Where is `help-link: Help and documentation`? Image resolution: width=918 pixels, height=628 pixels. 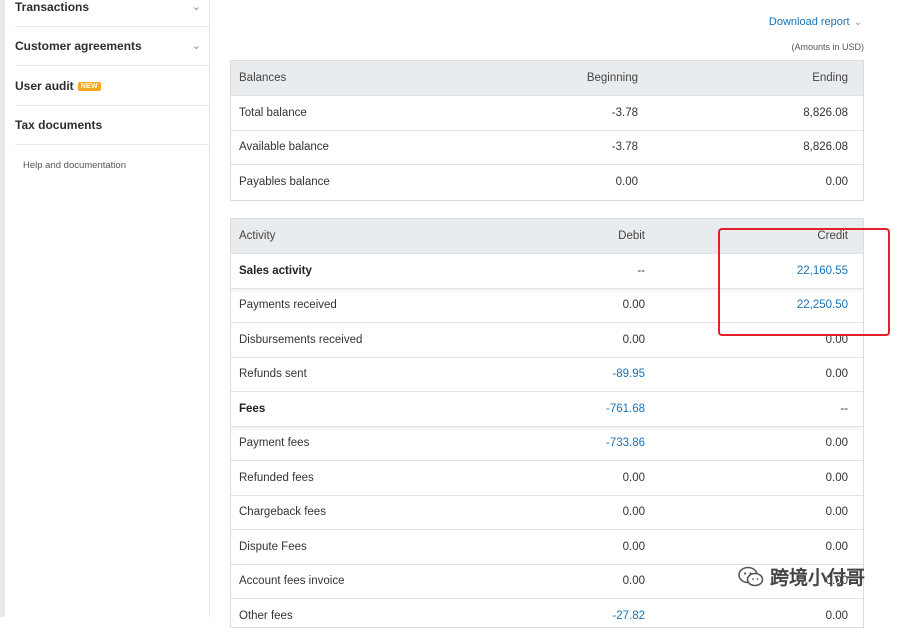
help-link: Help and documentation is located at coordinates (74, 165).